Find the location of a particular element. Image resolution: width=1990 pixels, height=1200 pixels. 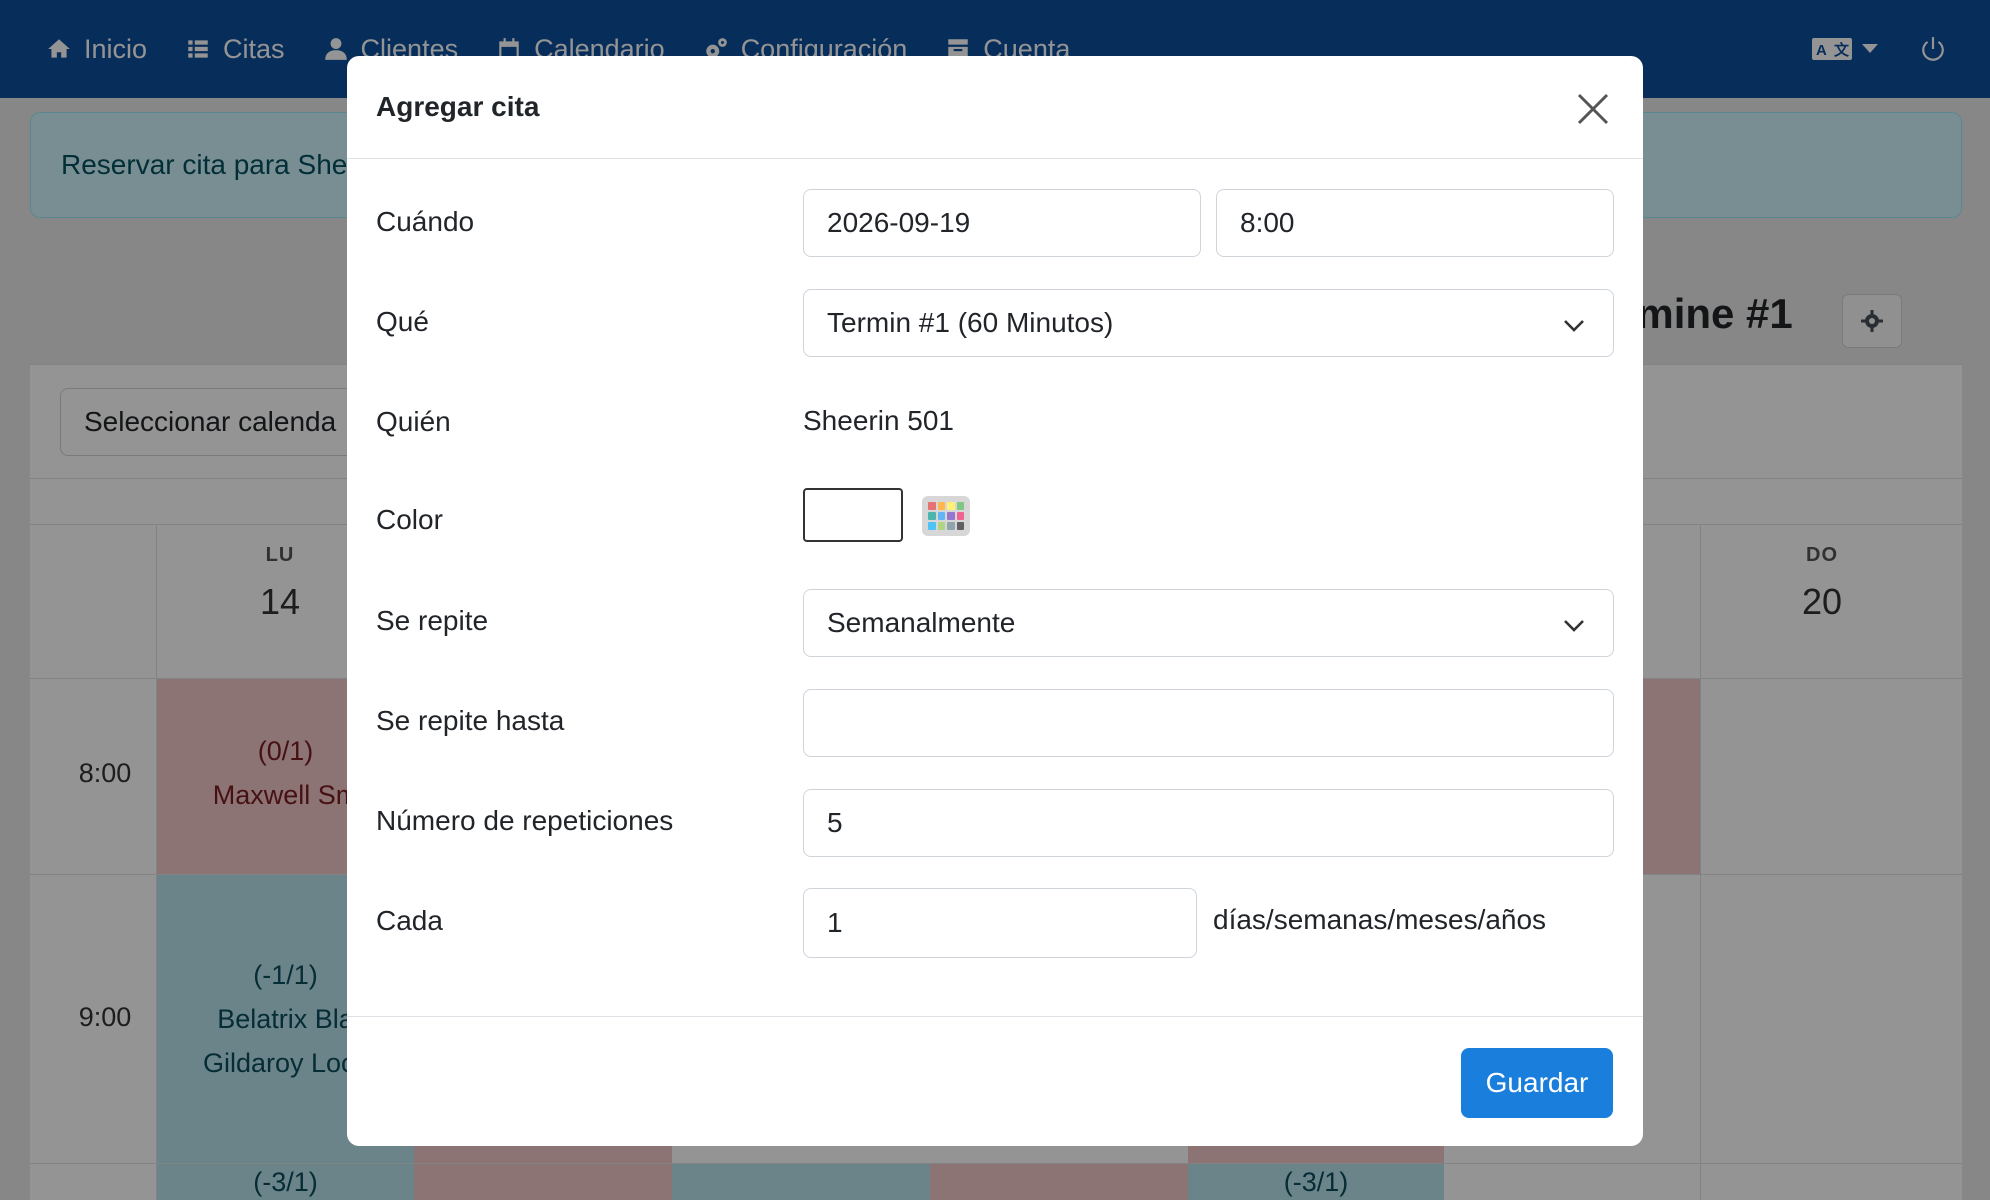

service-select: Termin #1 (60 Minutos) is located at coordinates (1208, 323).